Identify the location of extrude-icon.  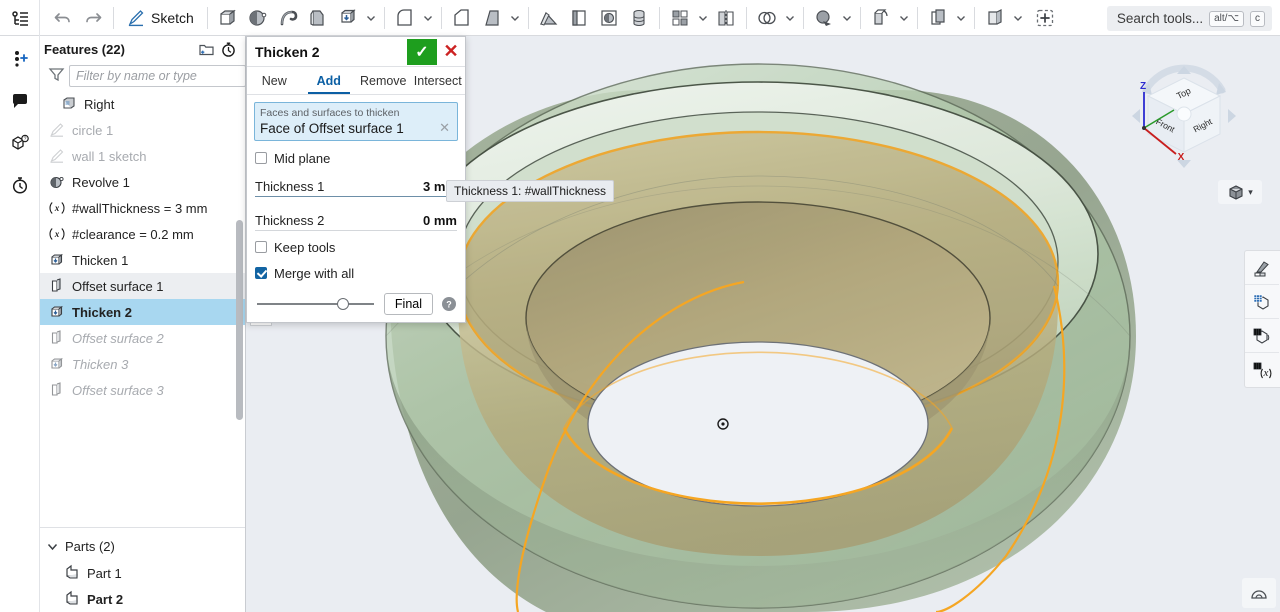
(228, 18).